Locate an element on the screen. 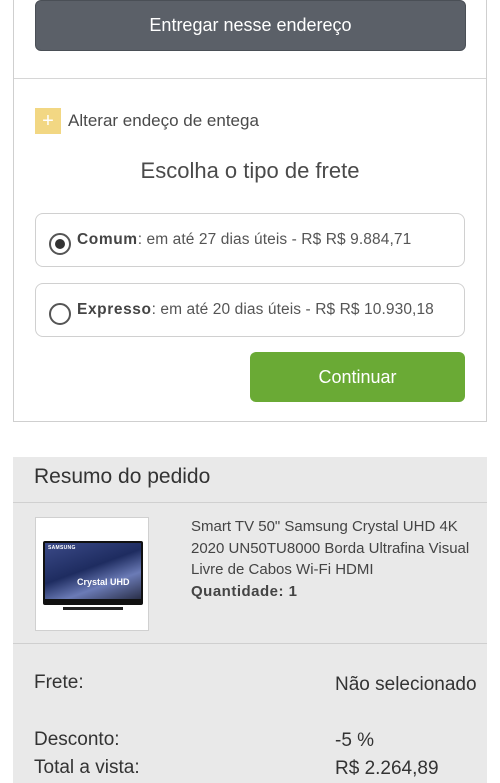  plus-icon: + is located at coordinates (48, 121).